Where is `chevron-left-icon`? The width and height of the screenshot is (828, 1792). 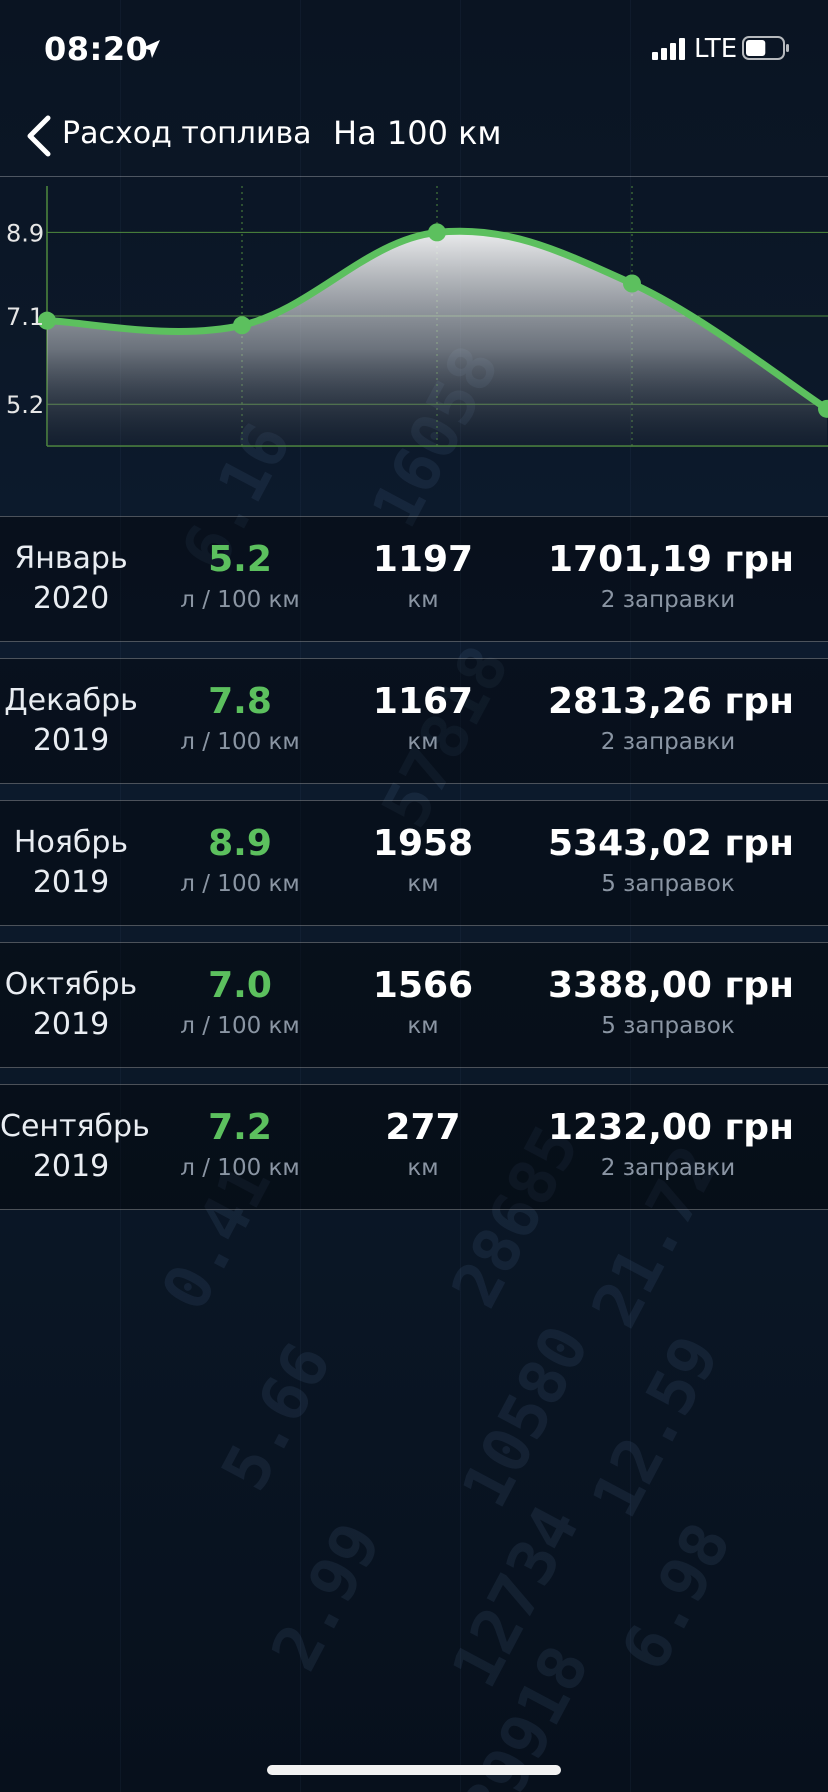 chevron-left-icon is located at coordinates (38, 136).